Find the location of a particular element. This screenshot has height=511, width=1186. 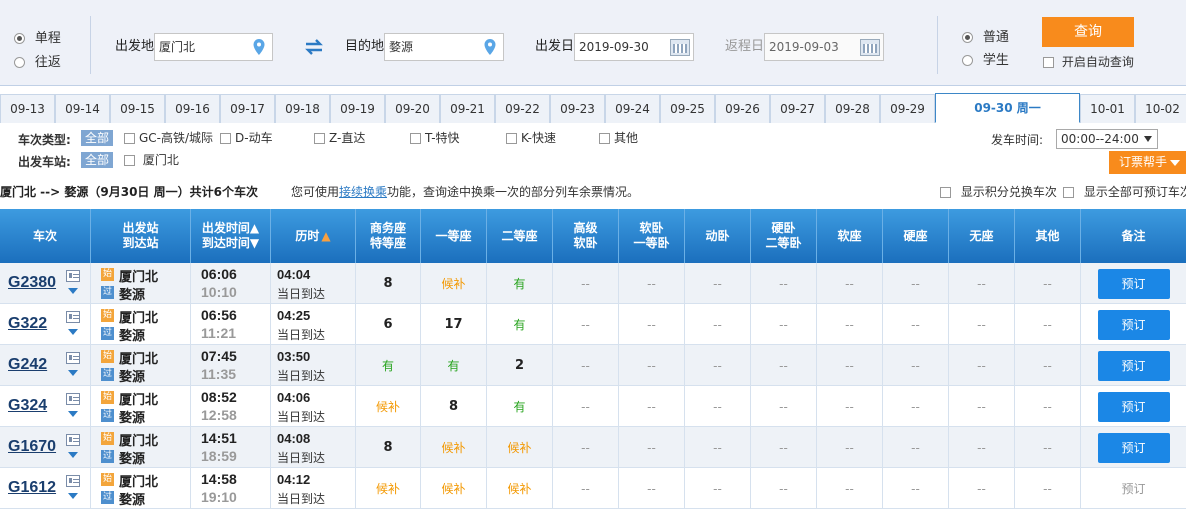

train-type-option: Z-直达 is located at coordinates (339, 138).